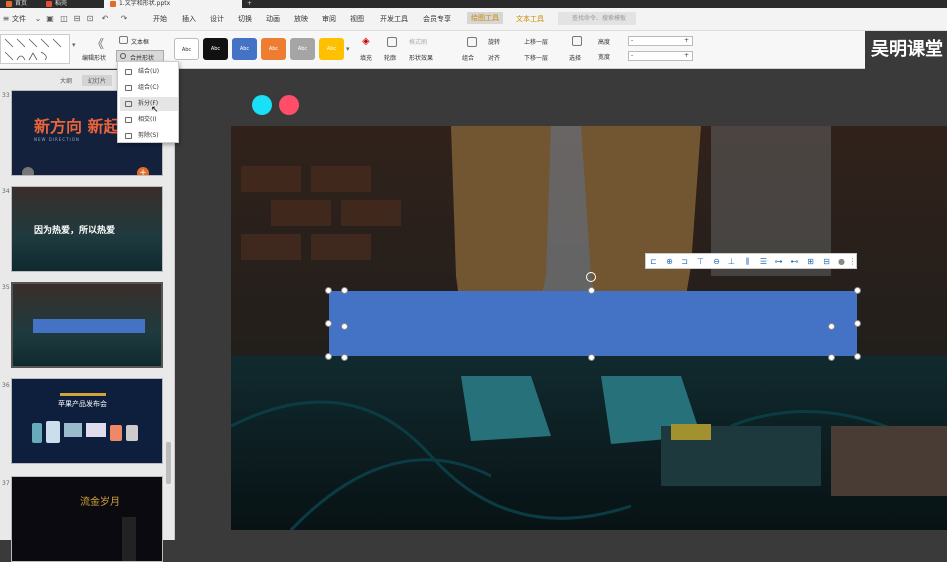 The width and height of the screenshot is (947, 562). What do you see at coordinates (244, 49) in the screenshot?
I see `style-swatch-3: Abc` at bounding box center [244, 49].